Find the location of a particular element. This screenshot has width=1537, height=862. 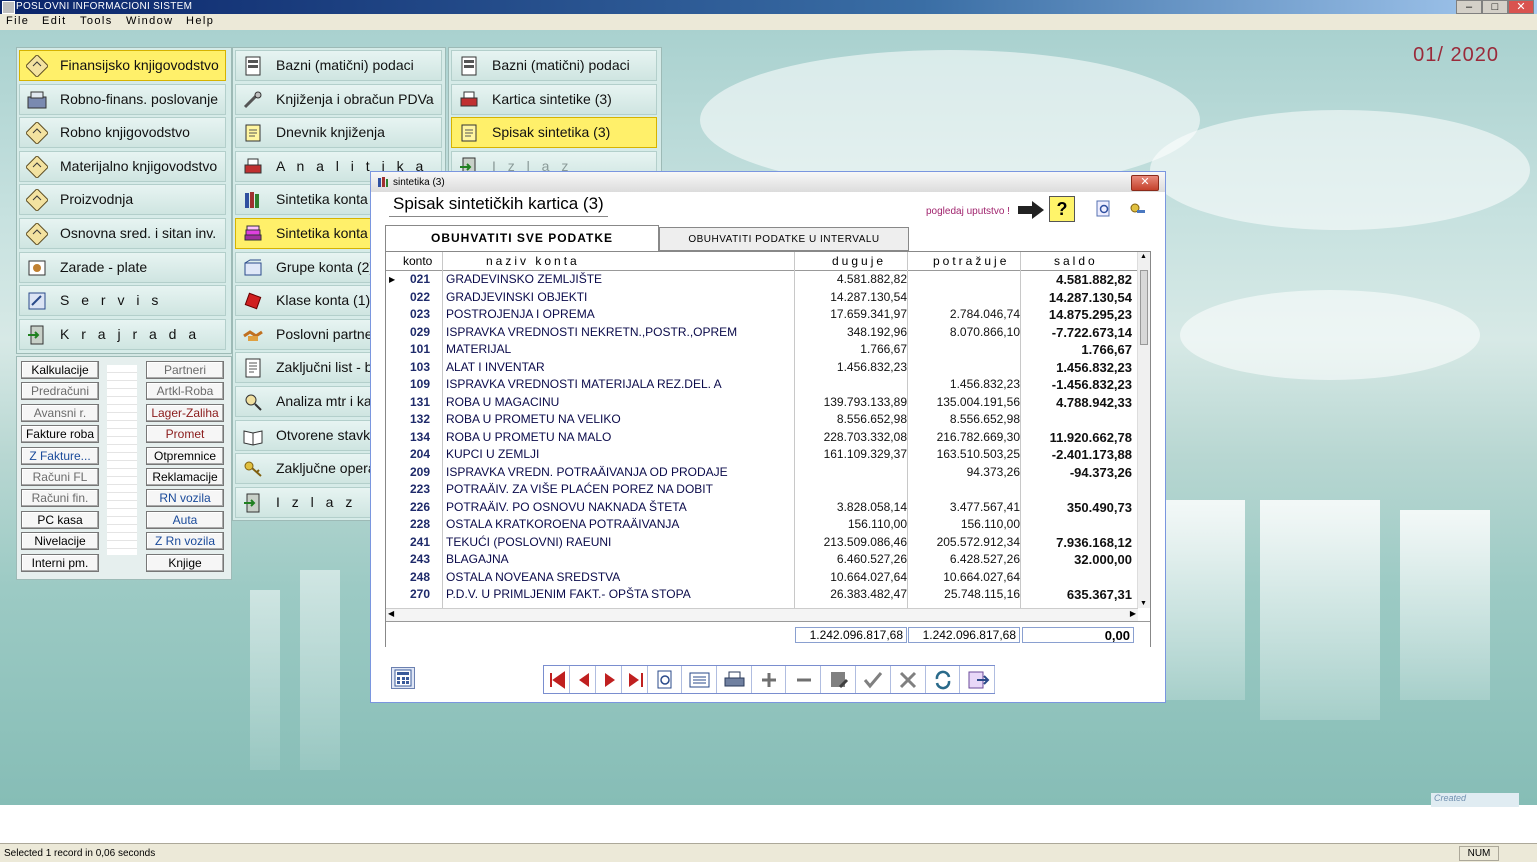

scroll-left-icon: ◀ is located at coordinates (391, 613).